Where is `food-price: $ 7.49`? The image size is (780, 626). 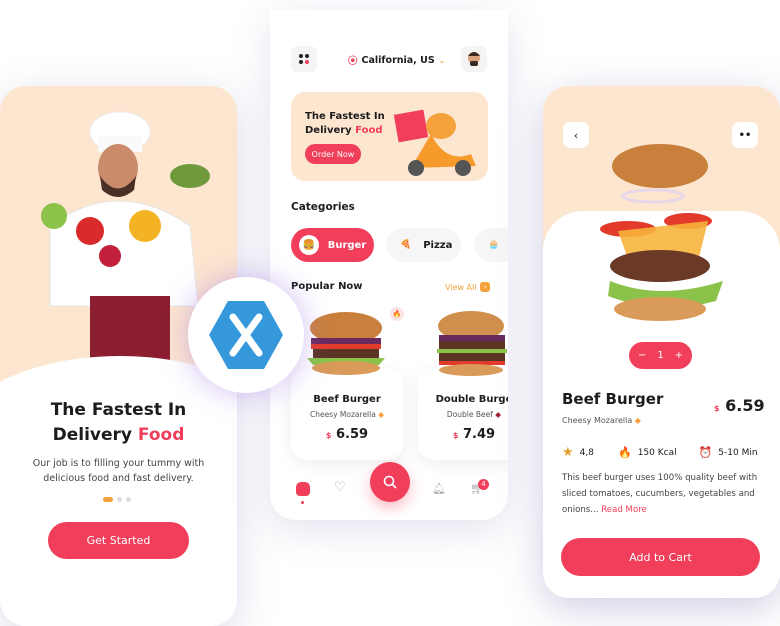
food-price: $ 7.49 is located at coordinates (463, 434).